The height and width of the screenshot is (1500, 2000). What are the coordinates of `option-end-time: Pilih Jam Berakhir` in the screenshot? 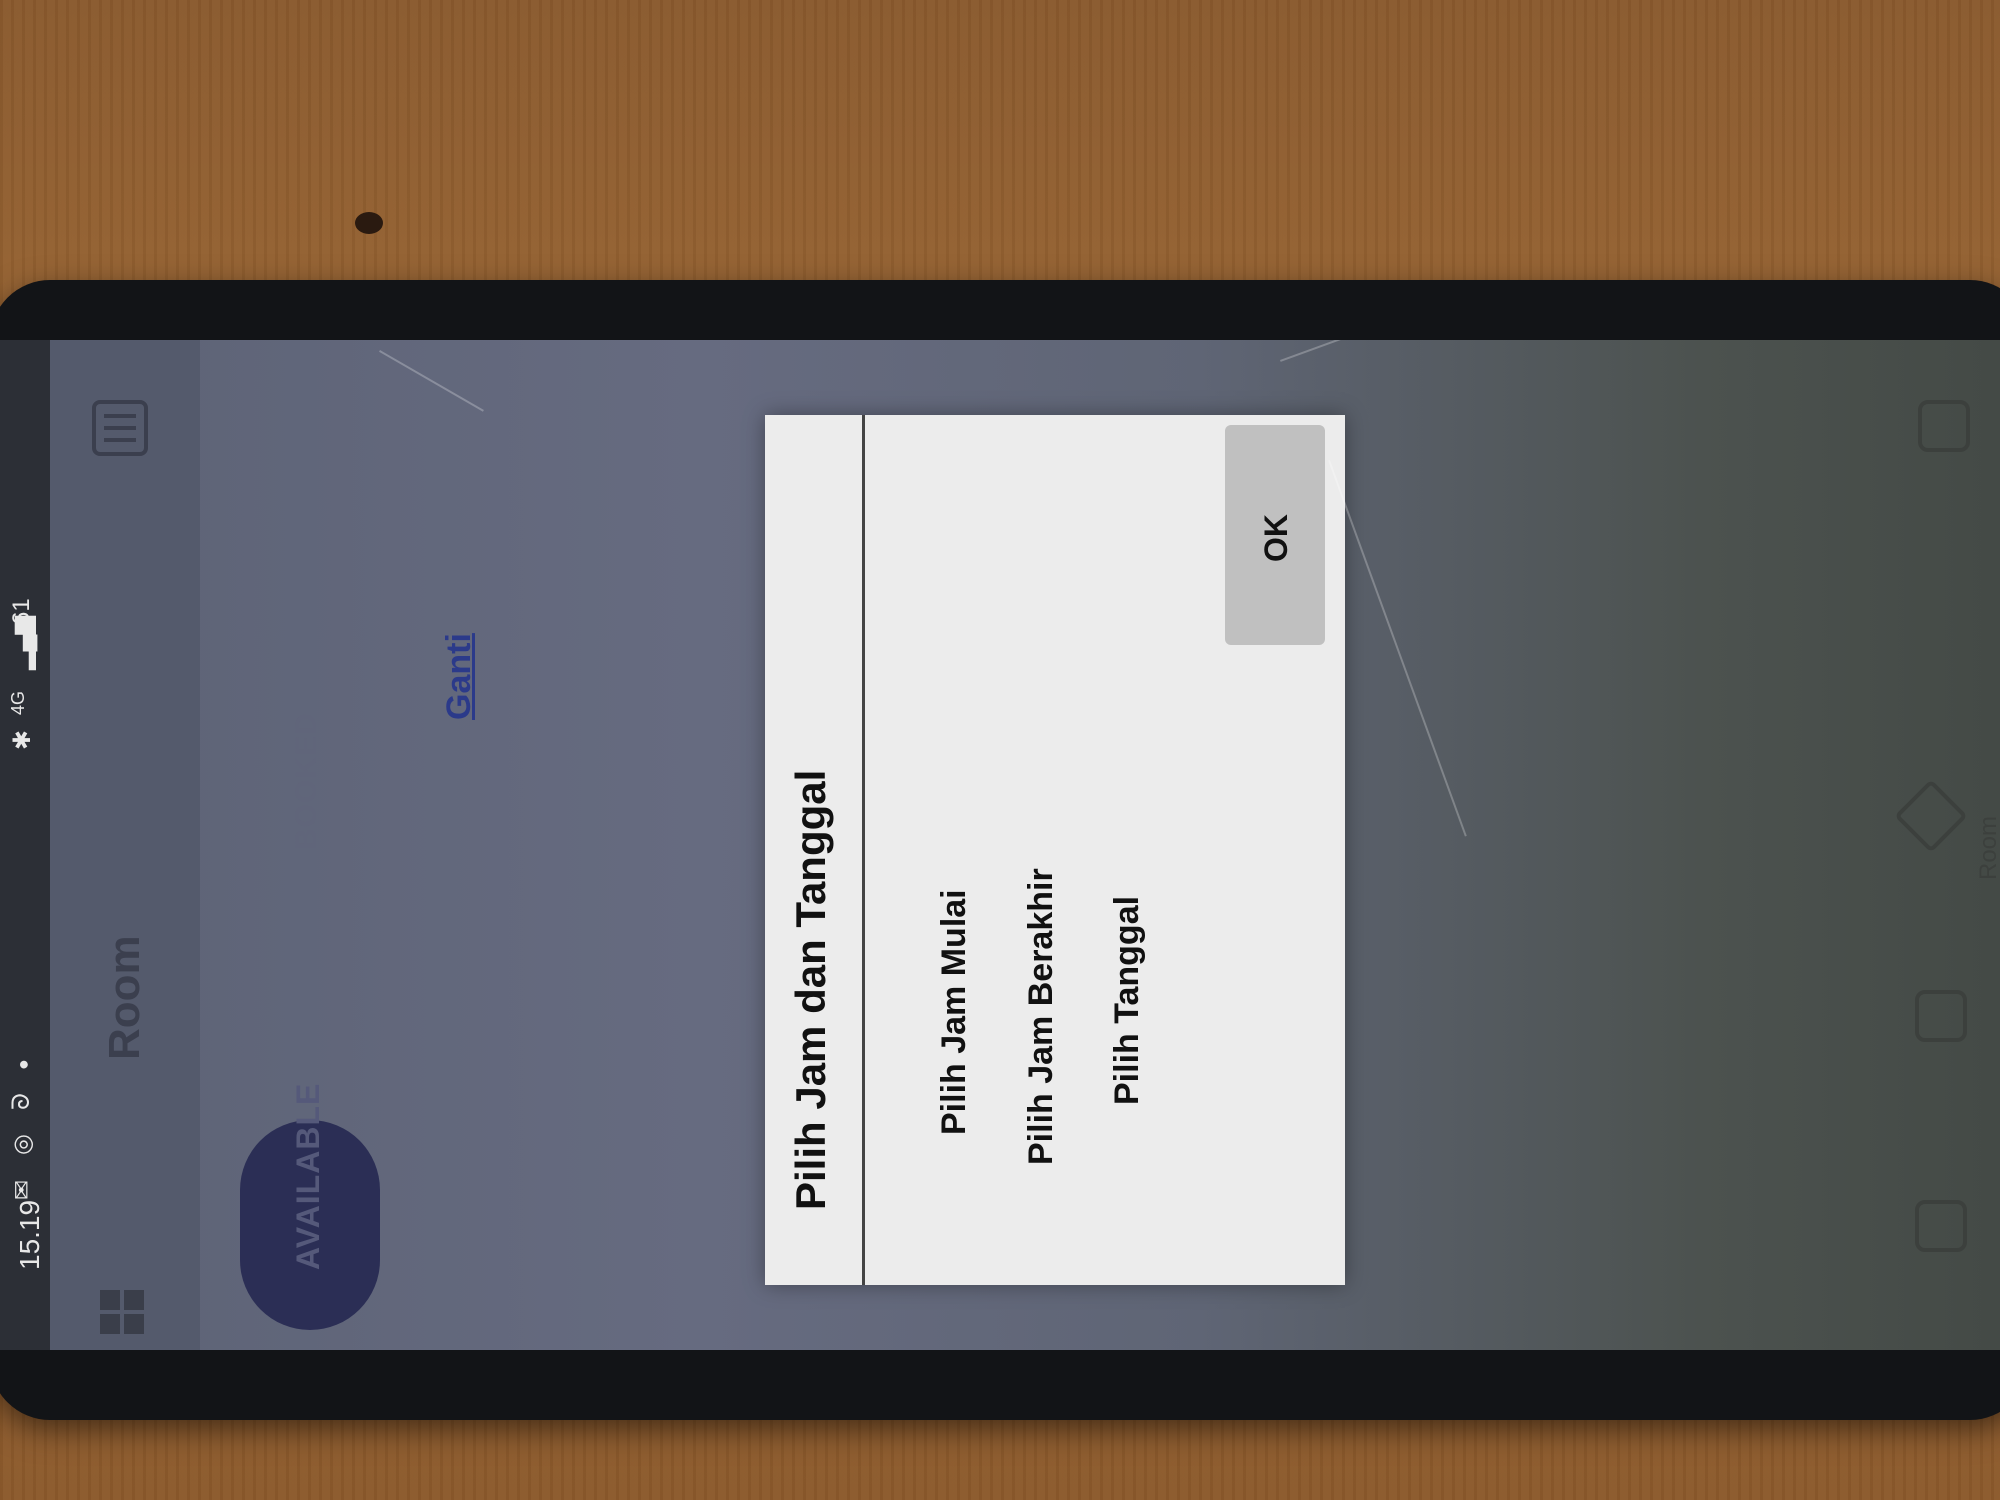 It's located at (1041, 1016).